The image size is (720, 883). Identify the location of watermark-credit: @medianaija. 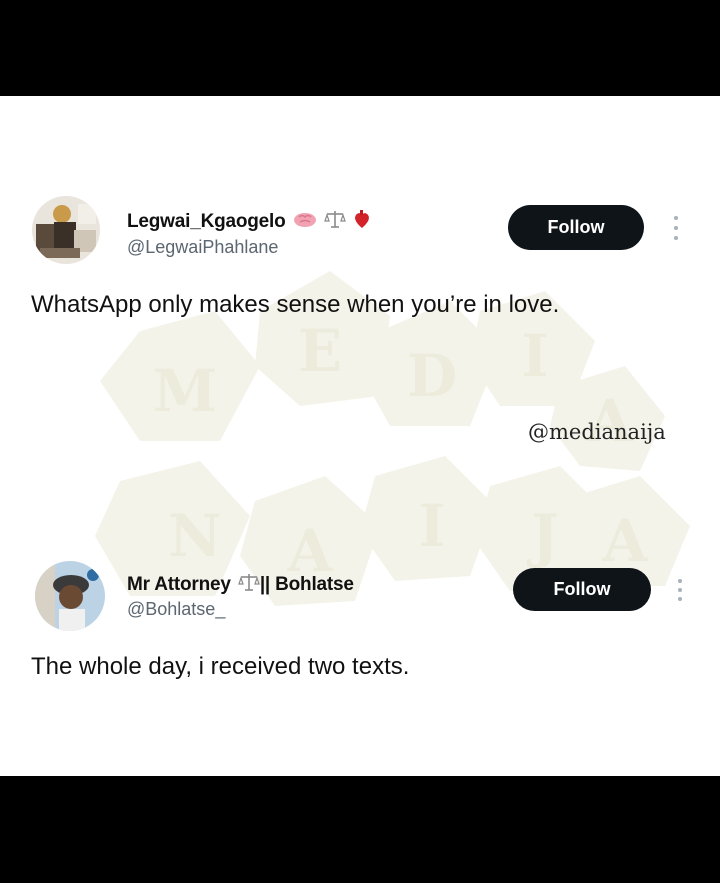
(597, 432).